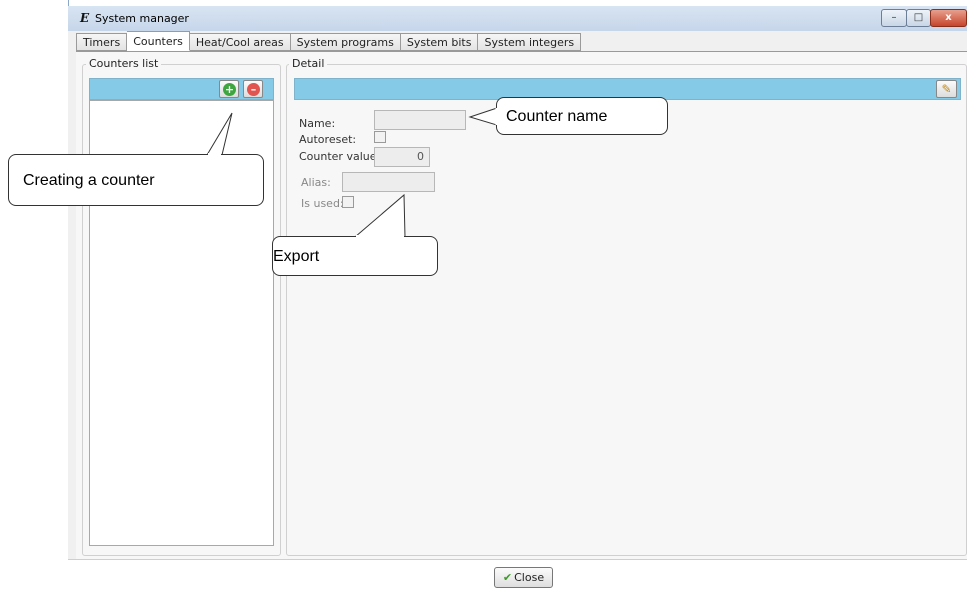 The height and width of the screenshot is (597, 967). Describe the element at coordinates (353, 173) in the screenshot. I see `callout-tail-joins` at that location.